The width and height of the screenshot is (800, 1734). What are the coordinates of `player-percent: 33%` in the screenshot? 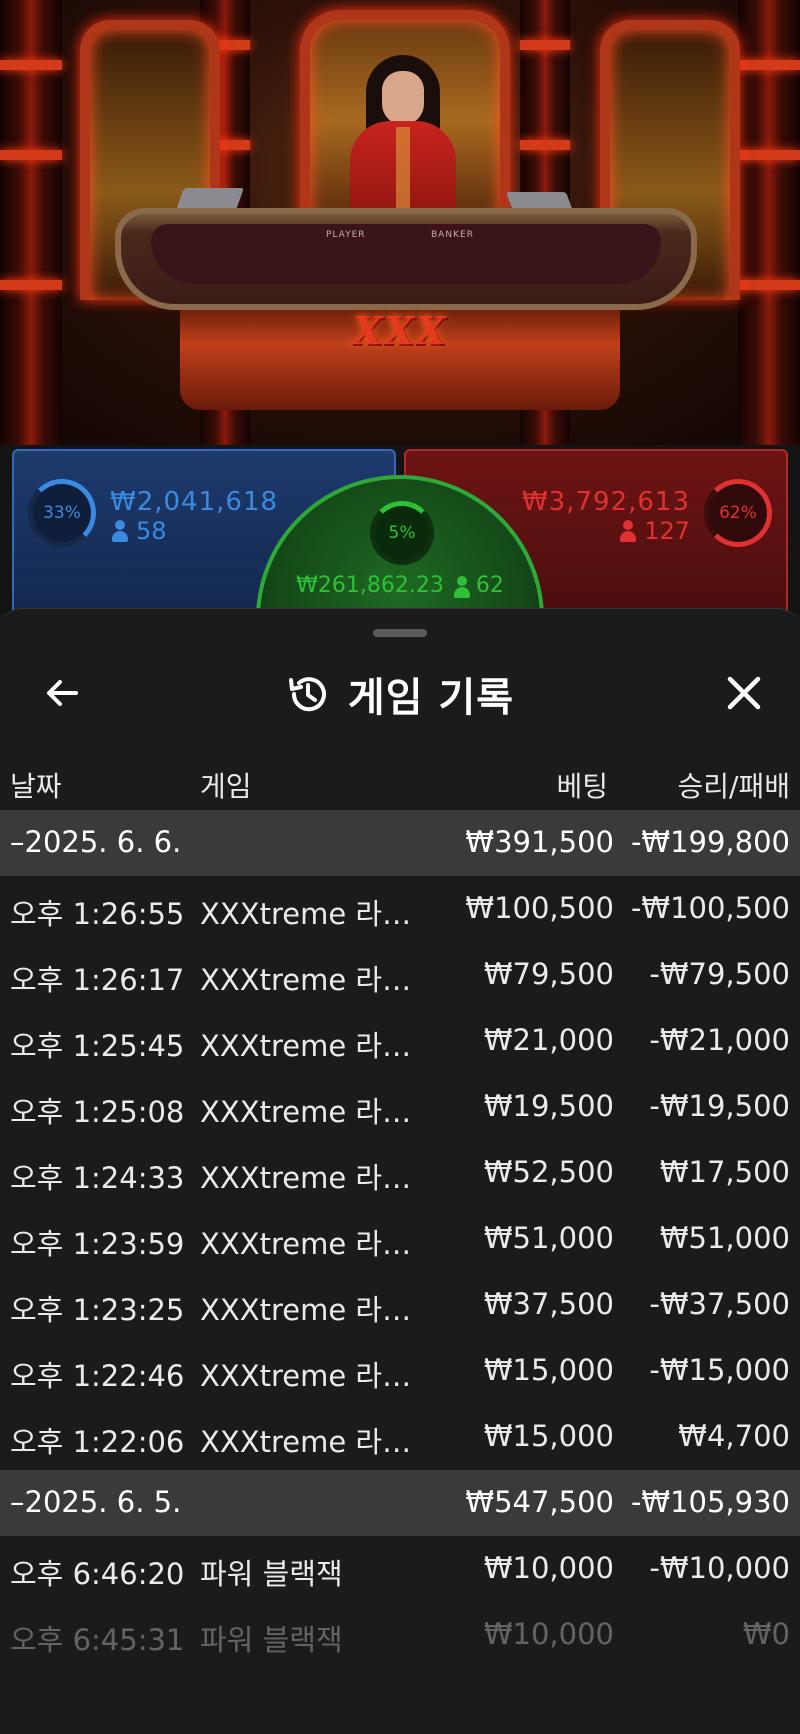 It's located at (62, 513).